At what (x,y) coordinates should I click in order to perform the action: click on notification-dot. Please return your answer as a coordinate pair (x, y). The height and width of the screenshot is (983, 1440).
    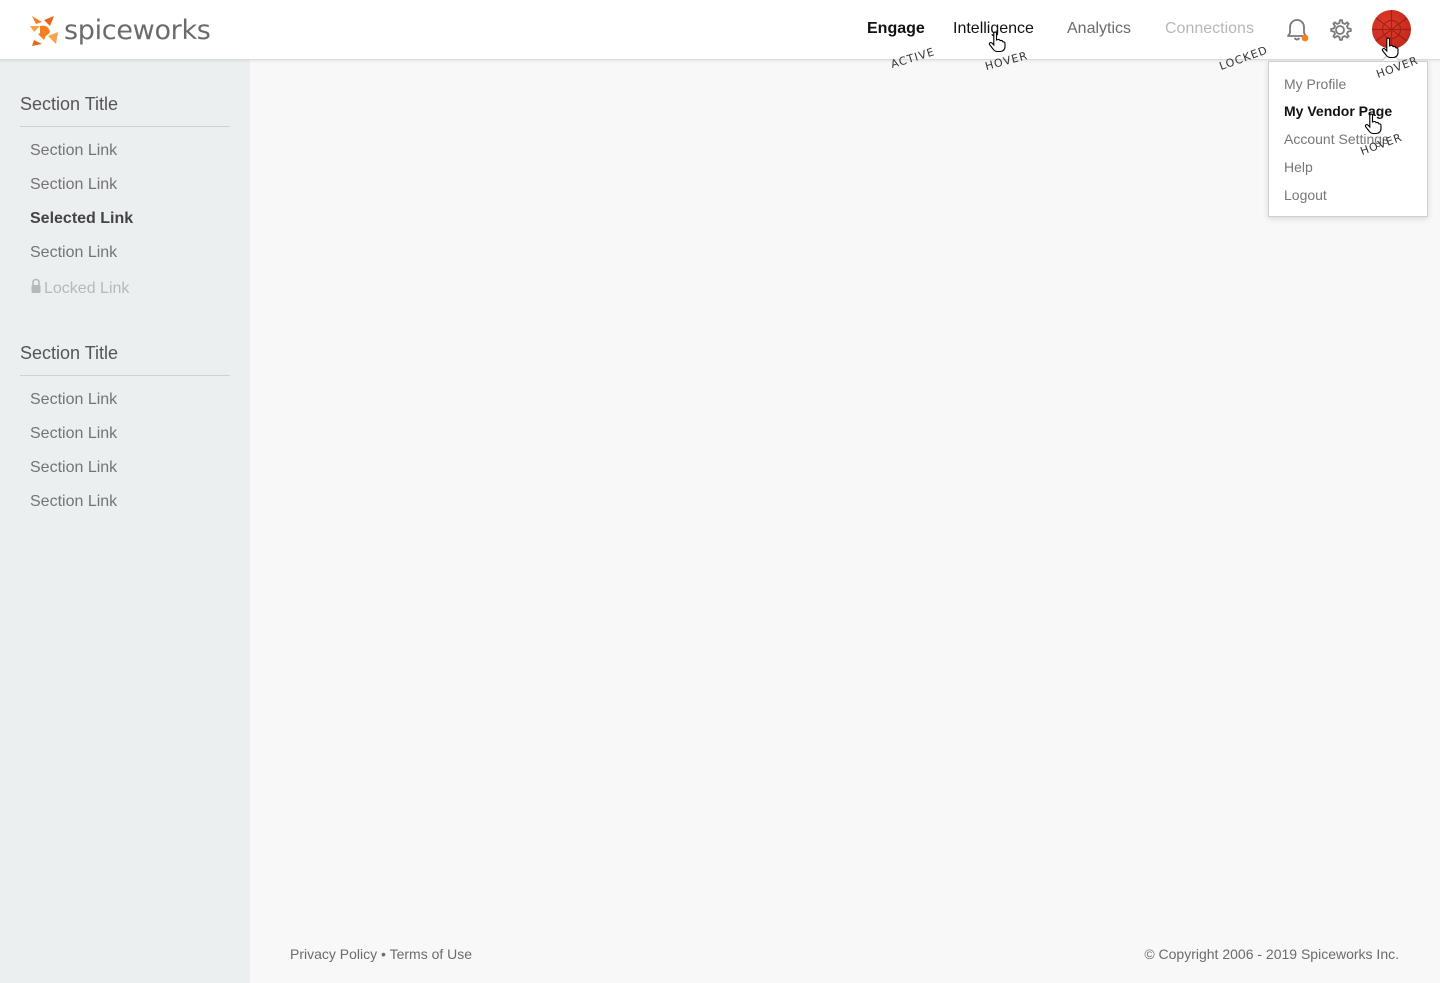
    Looking at the image, I should click on (1305, 38).